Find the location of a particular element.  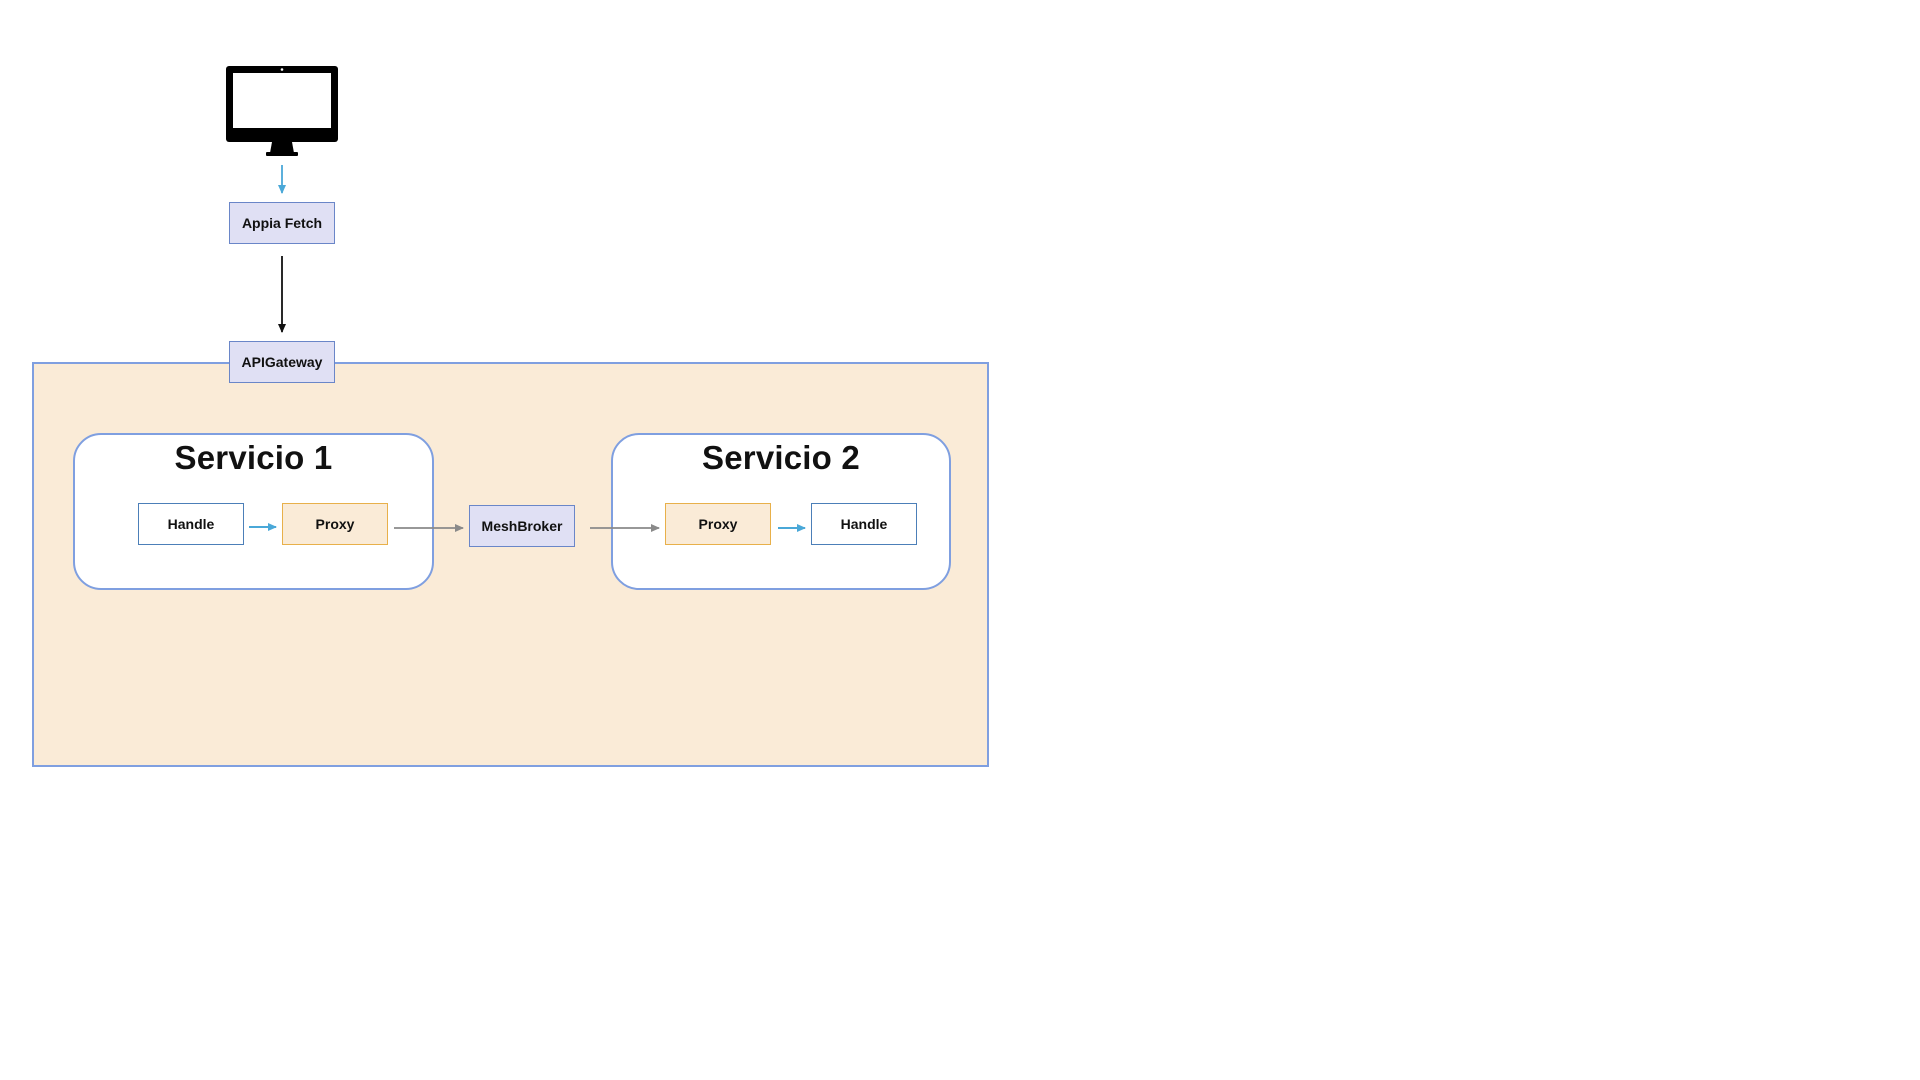

service-1-proxy-label: Proxy is located at coordinates (335, 524).